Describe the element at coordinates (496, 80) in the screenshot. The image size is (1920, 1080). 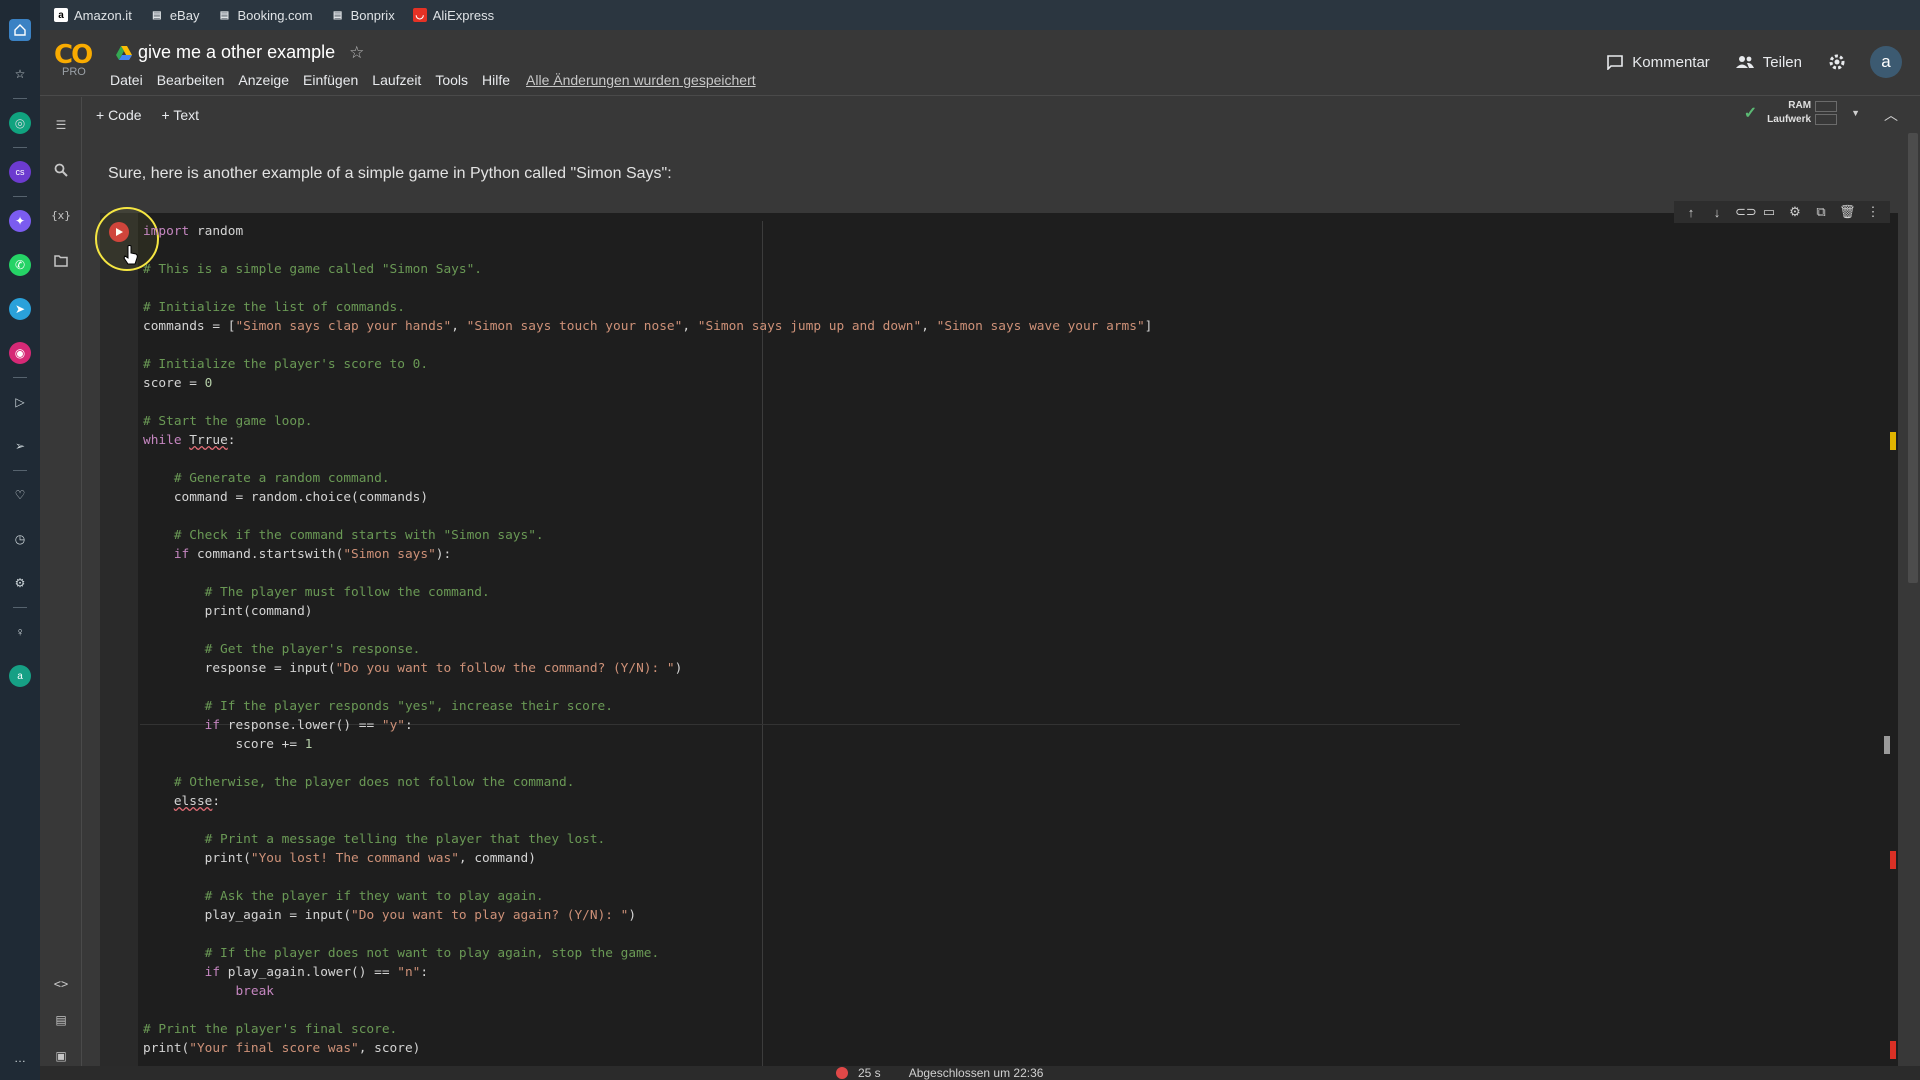
I see `menu-help: Hilfe` at that location.